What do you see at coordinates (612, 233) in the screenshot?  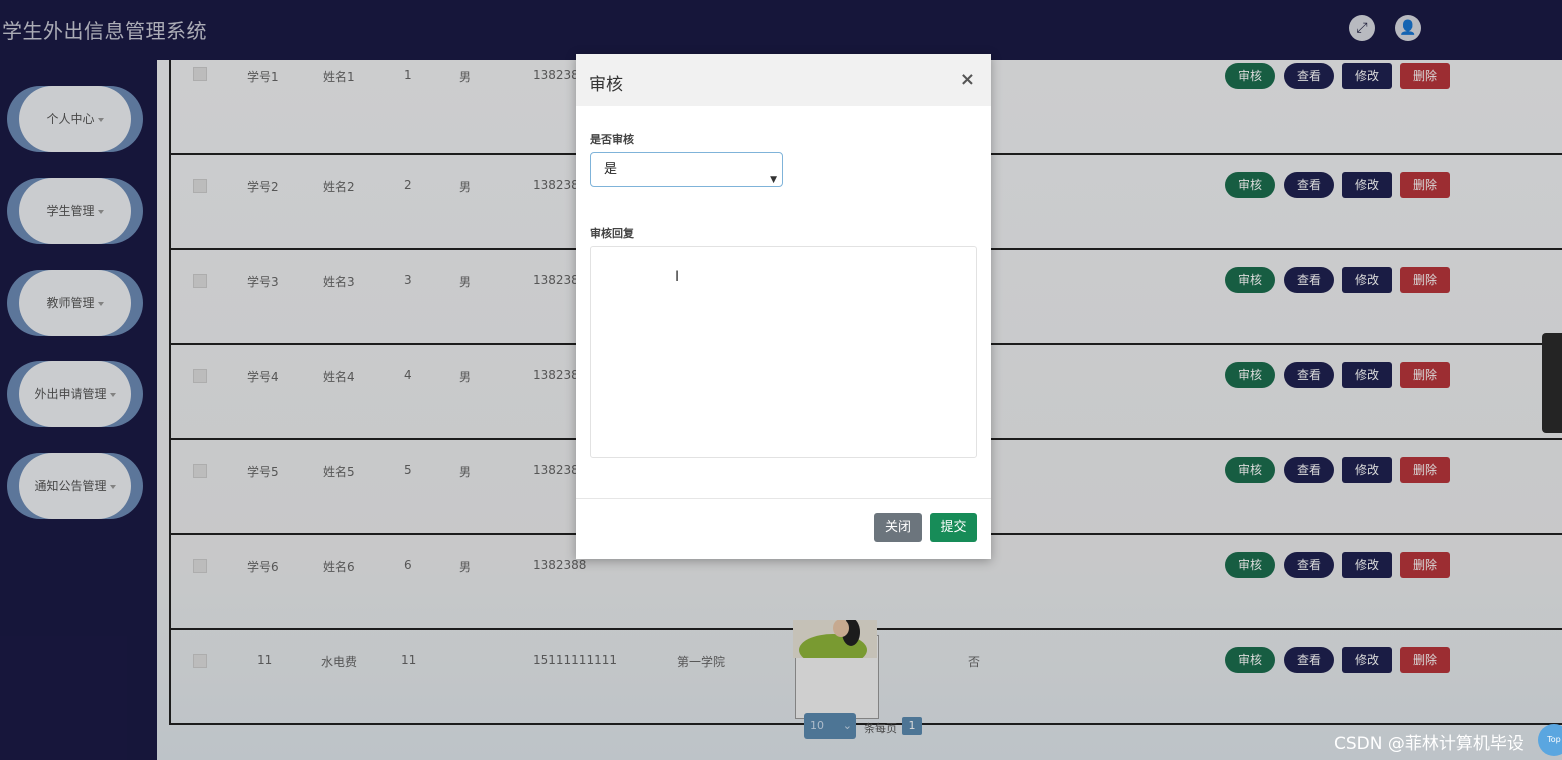 I see `audit-reply-label: 审核回复` at bounding box center [612, 233].